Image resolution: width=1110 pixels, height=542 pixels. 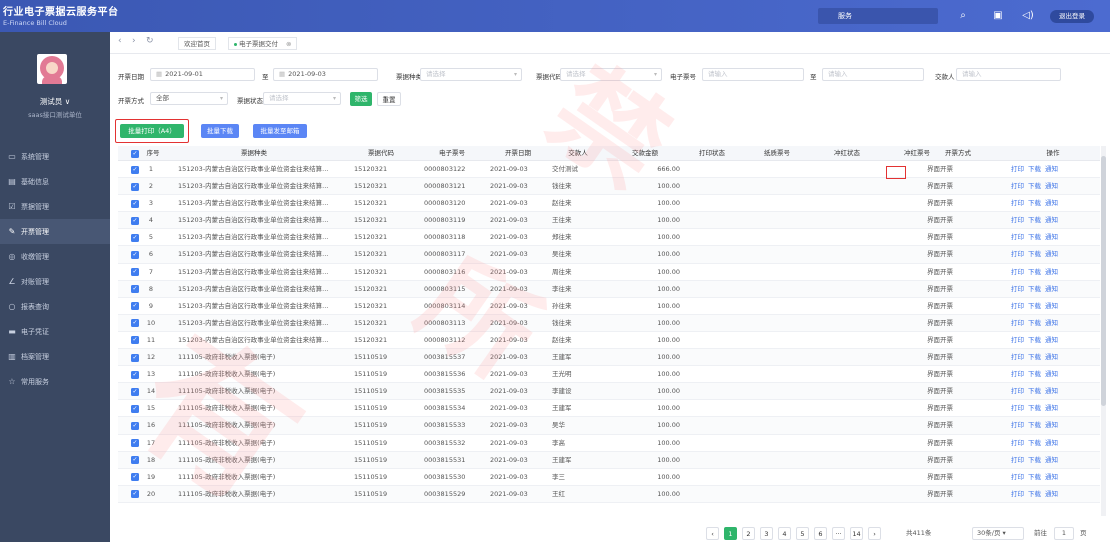 I want to click on batch-download-button: 批量下载, so click(x=220, y=131).